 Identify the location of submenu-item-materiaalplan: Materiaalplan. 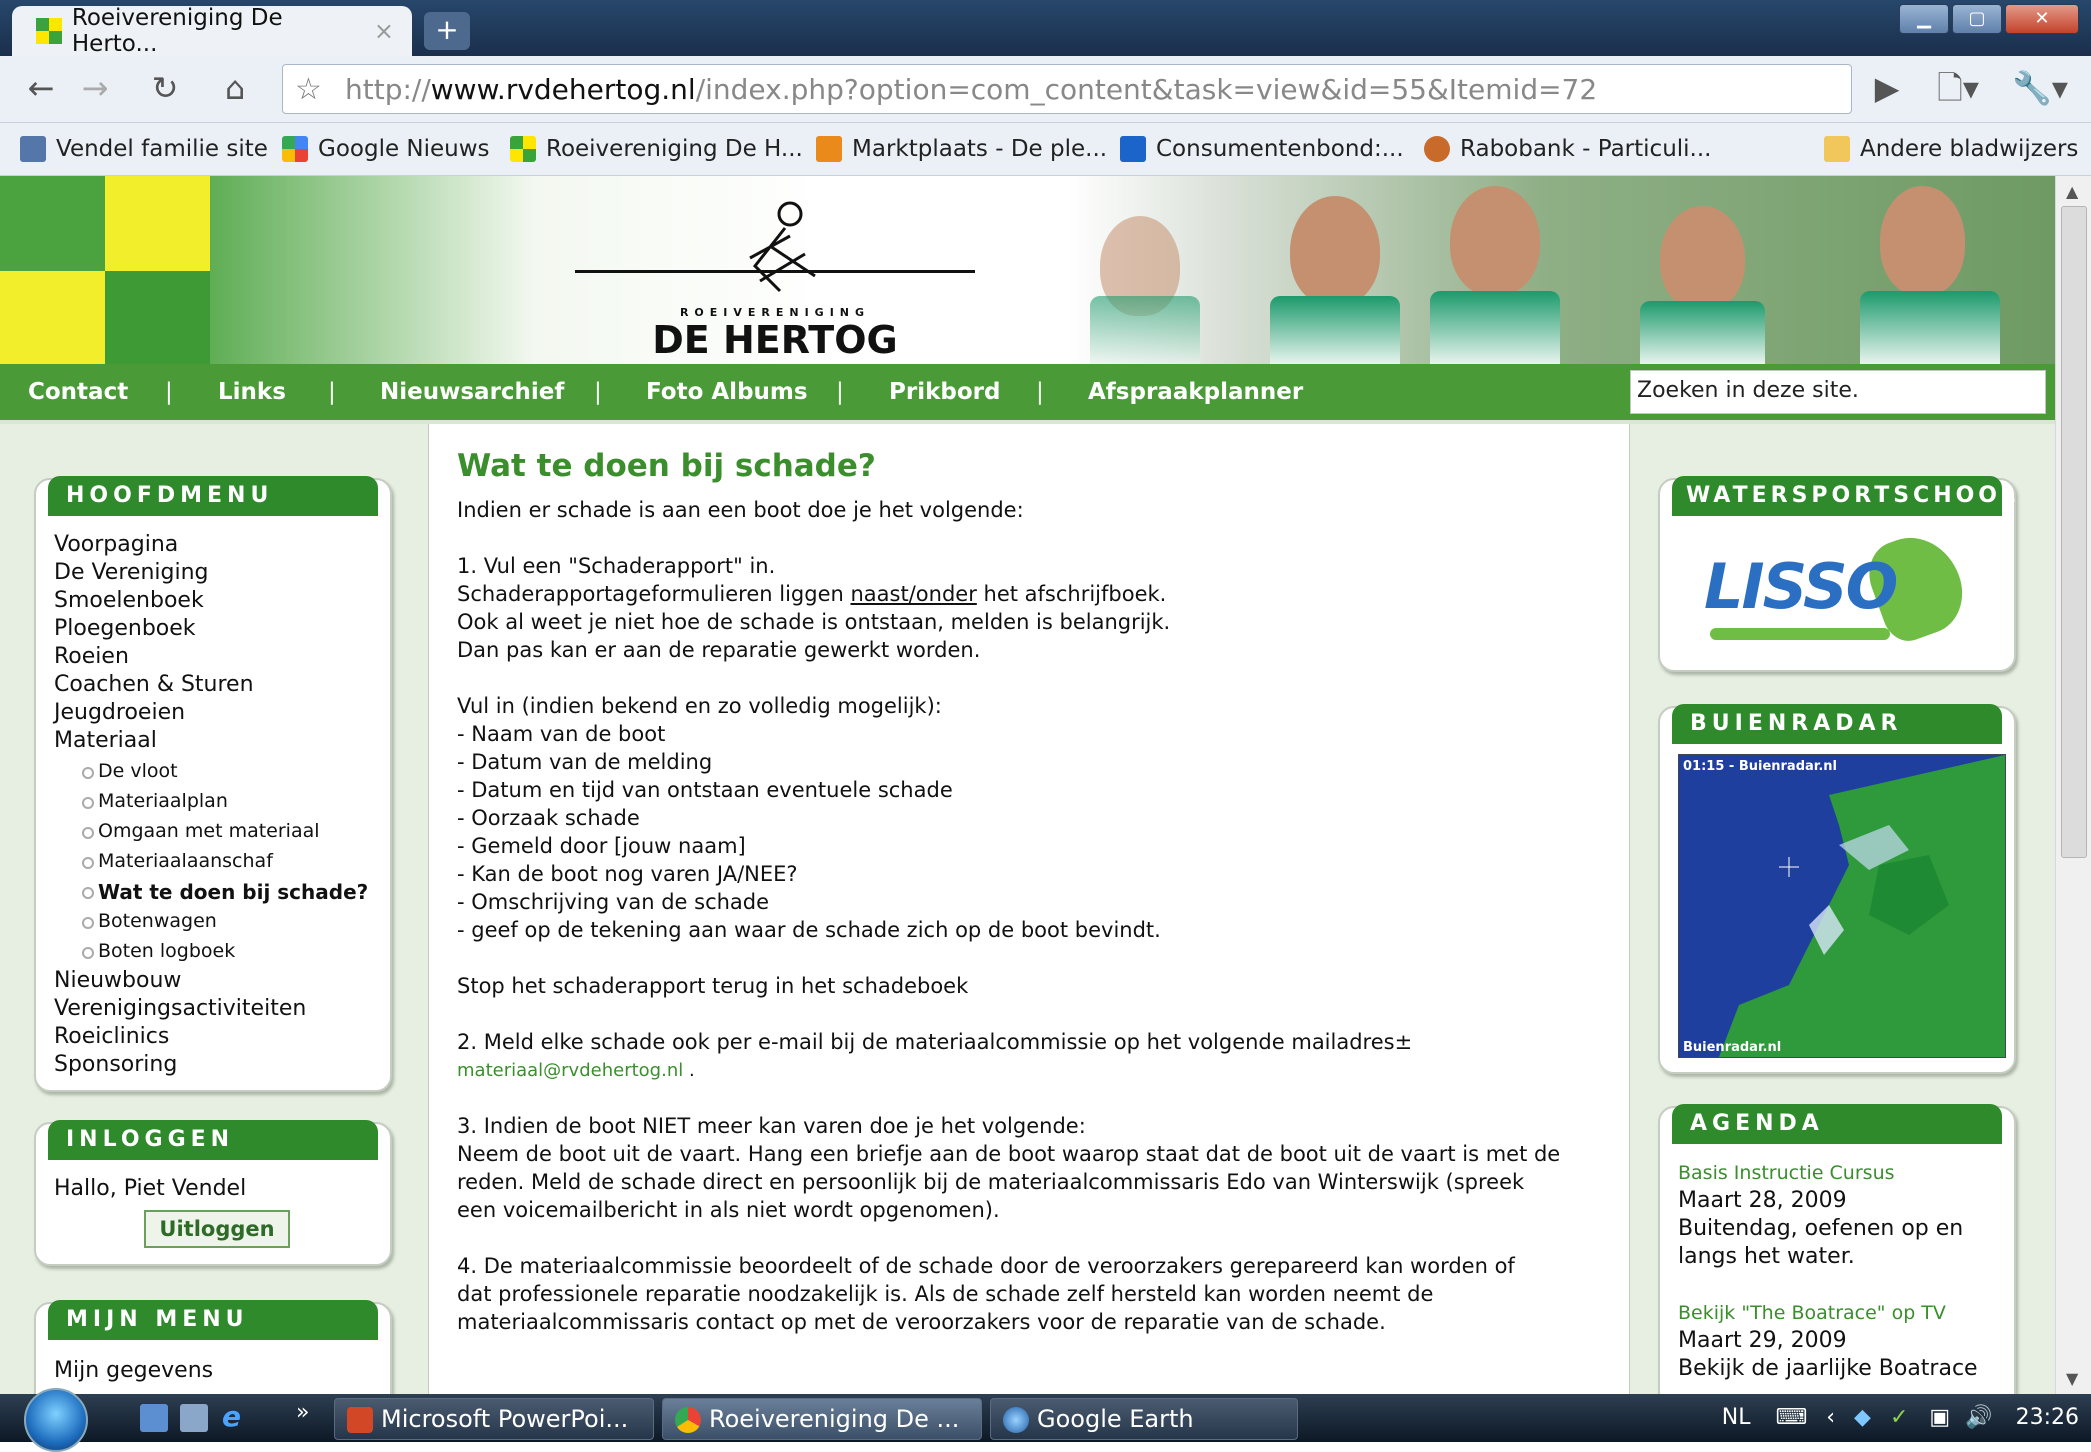
(155, 801).